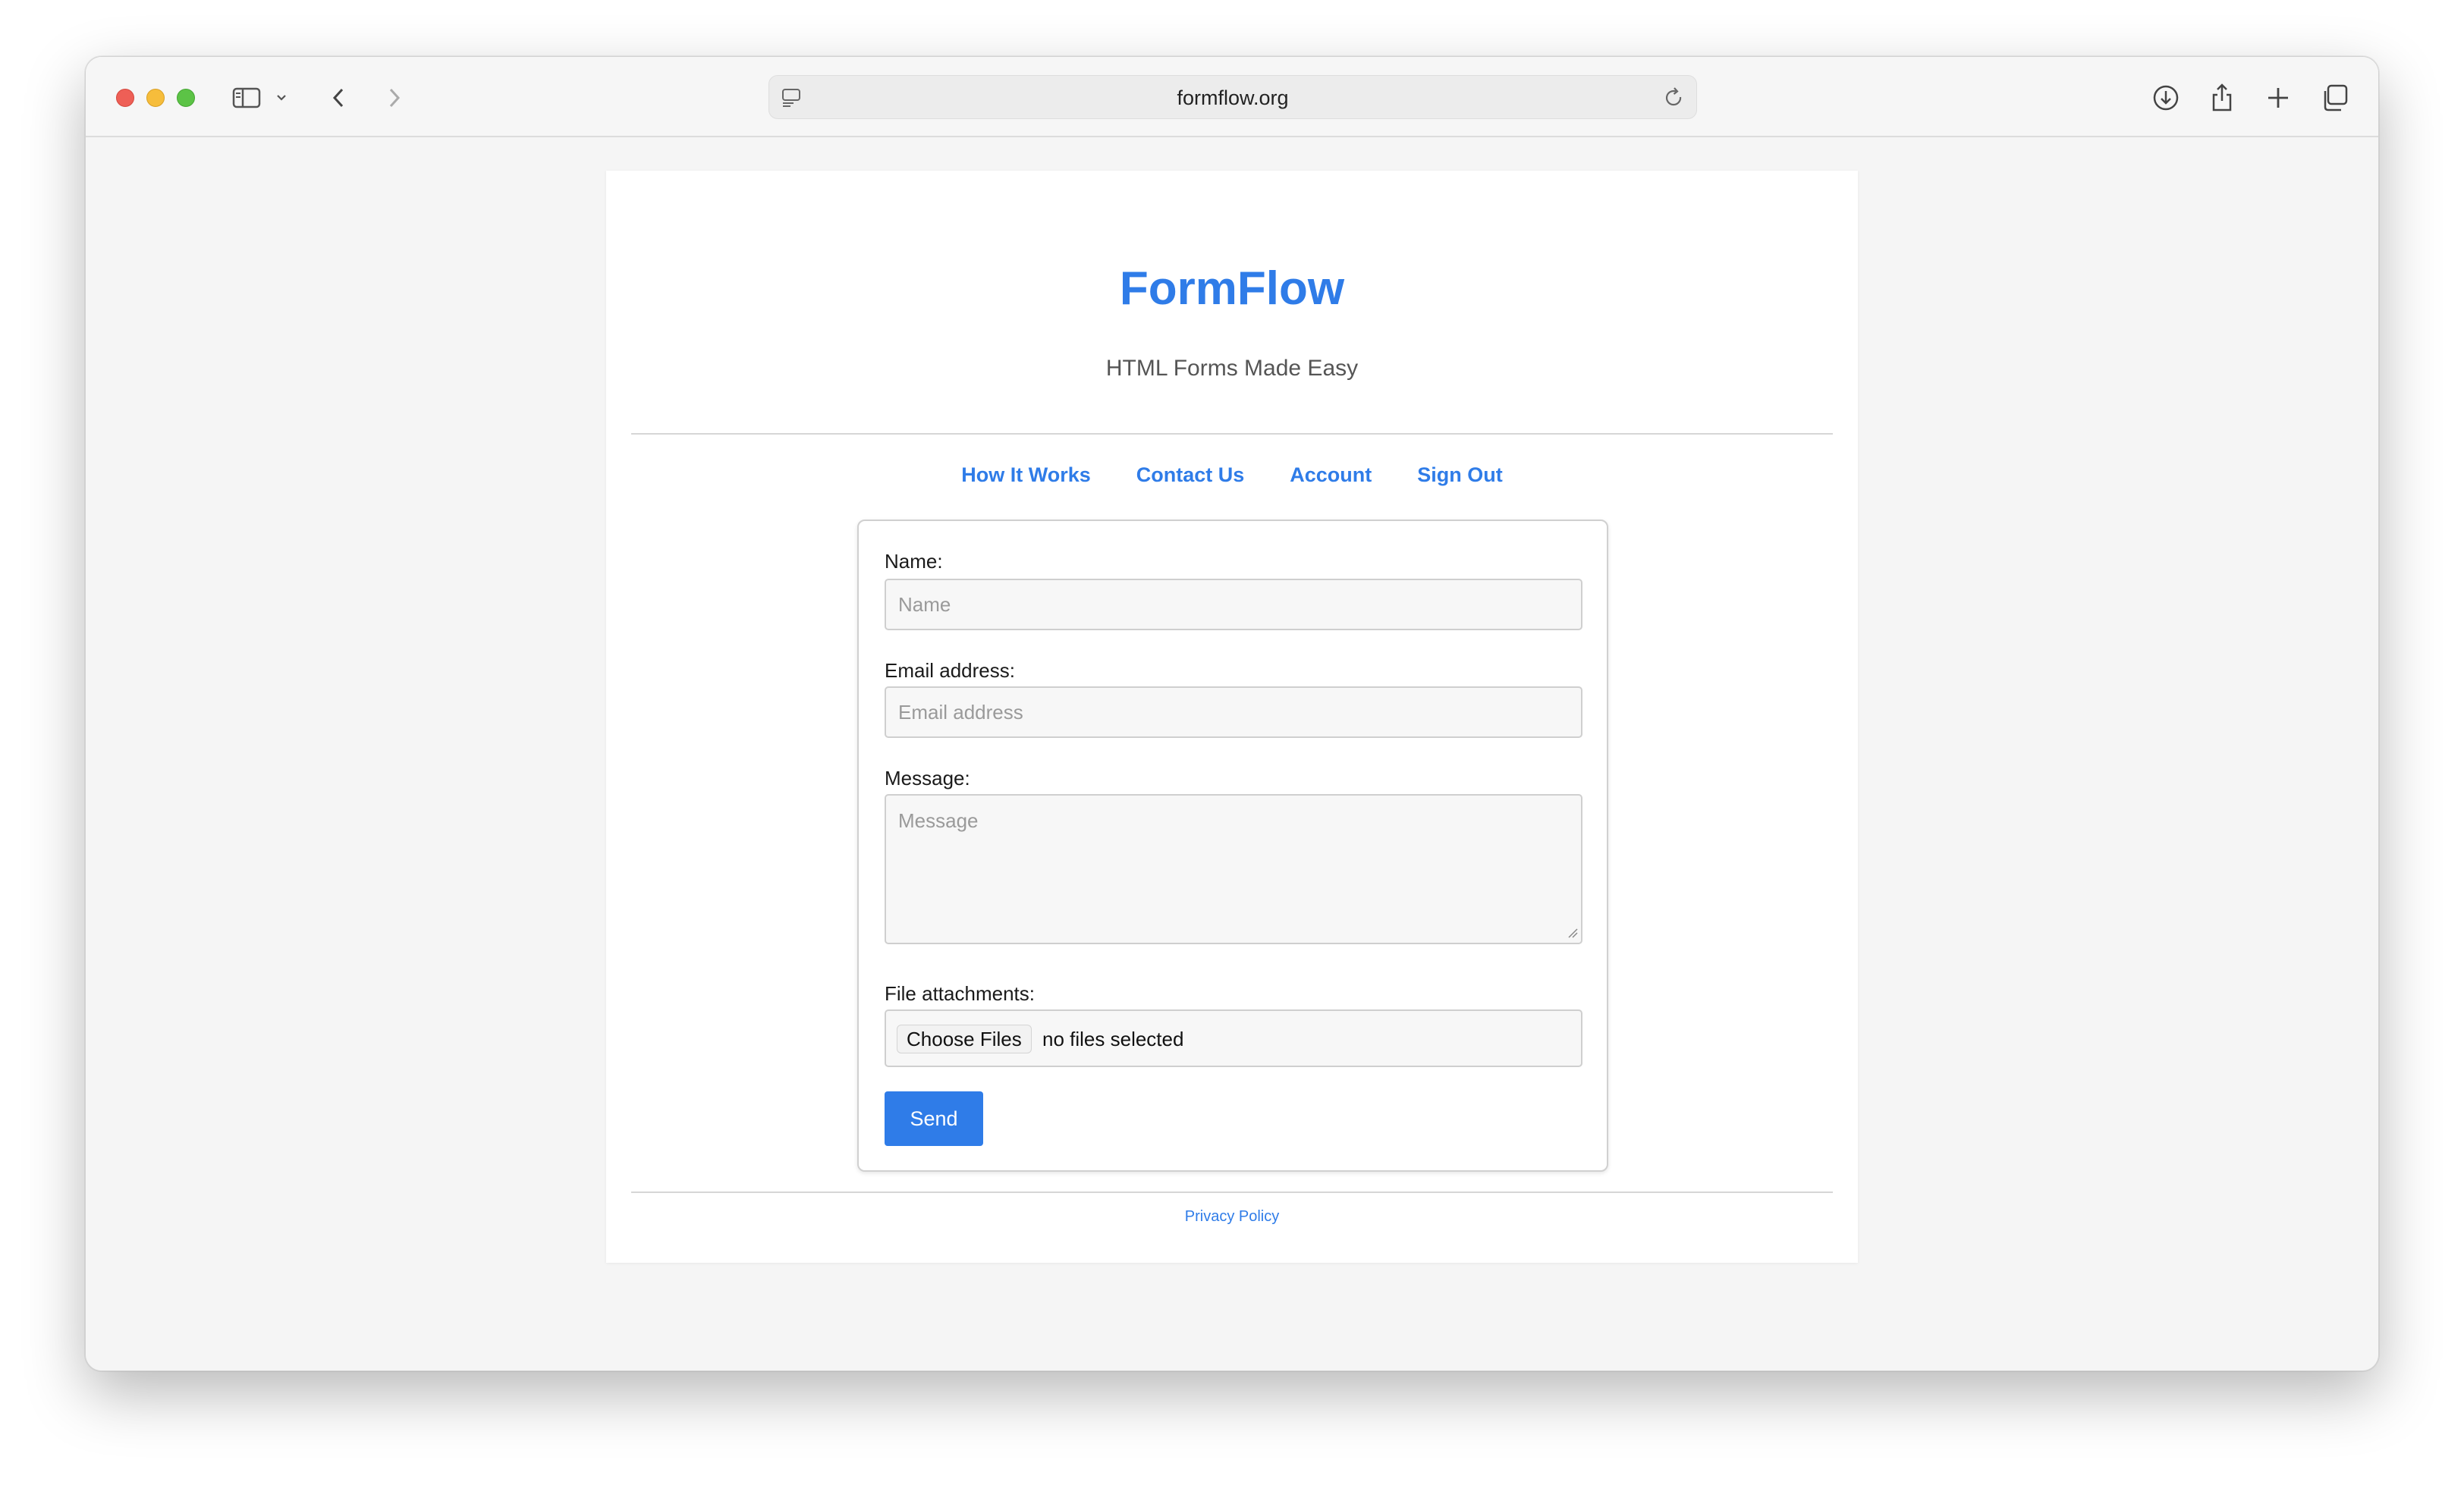 The image size is (2464, 1485). Describe the element at coordinates (1331, 475) in the screenshot. I see `nav-link-account: Account` at that location.